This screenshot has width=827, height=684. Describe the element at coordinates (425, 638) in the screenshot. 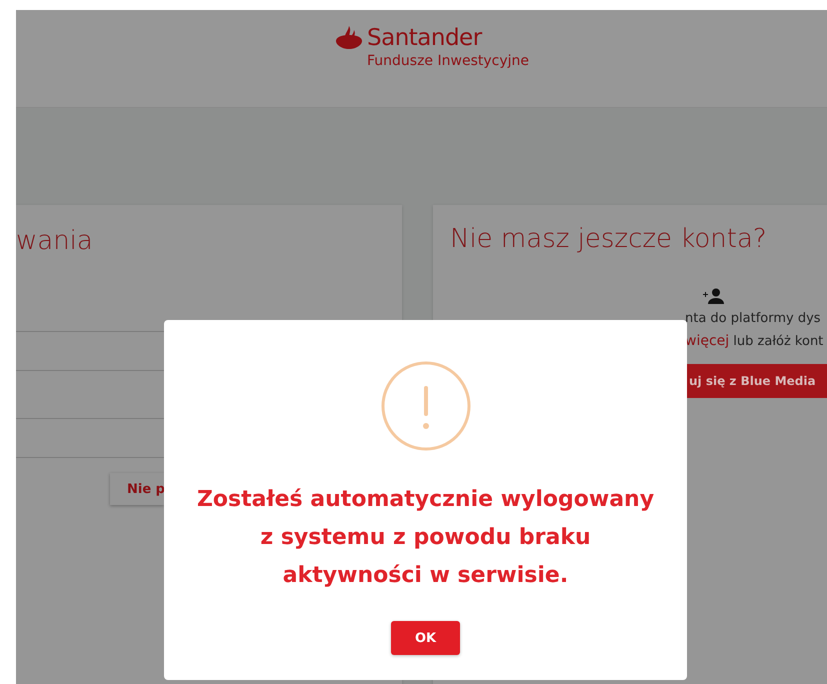

I see `ok-button: OK` at that location.